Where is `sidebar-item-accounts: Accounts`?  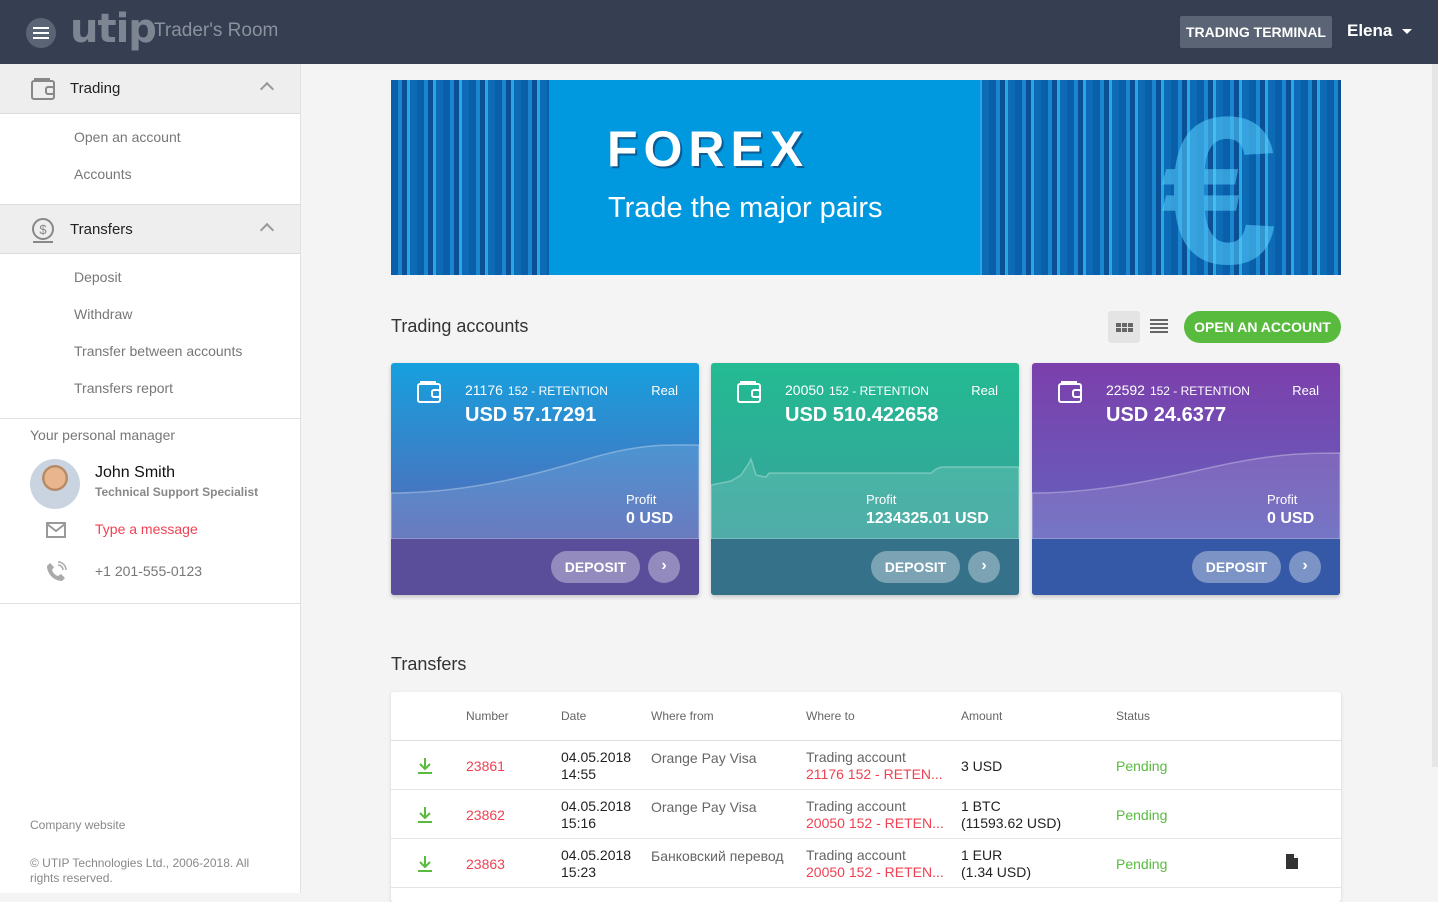 sidebar-item-accounts: Accounts is located at coordinates (150, 177).